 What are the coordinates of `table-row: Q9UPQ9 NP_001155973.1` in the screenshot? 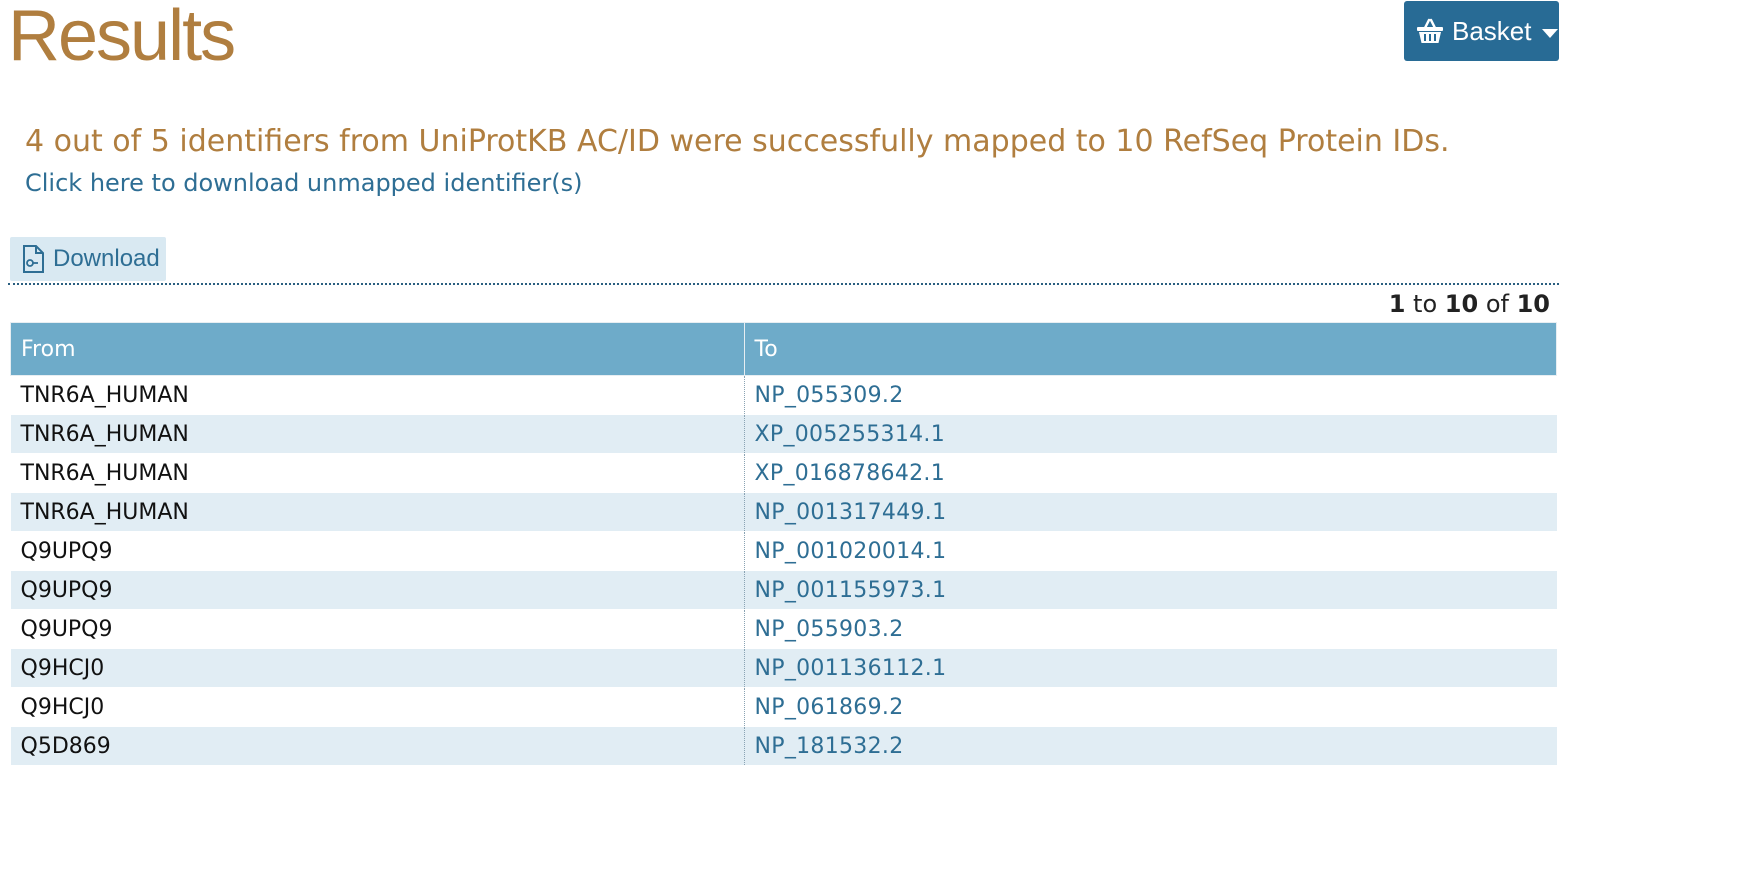 It's located at (783, 590).